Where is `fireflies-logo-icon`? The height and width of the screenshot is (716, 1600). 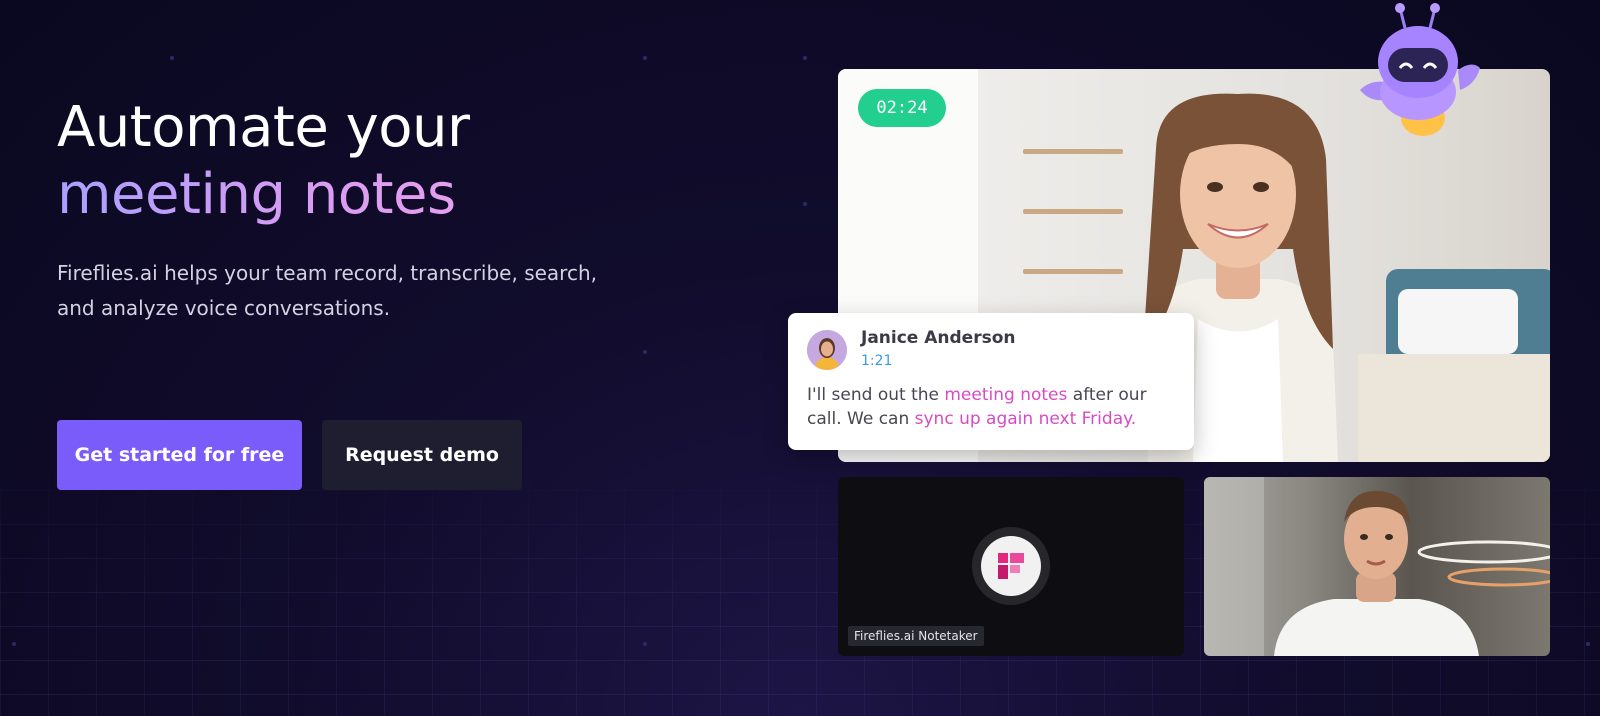 fireflies-logo-icon is located at coordinates (1011, 566).